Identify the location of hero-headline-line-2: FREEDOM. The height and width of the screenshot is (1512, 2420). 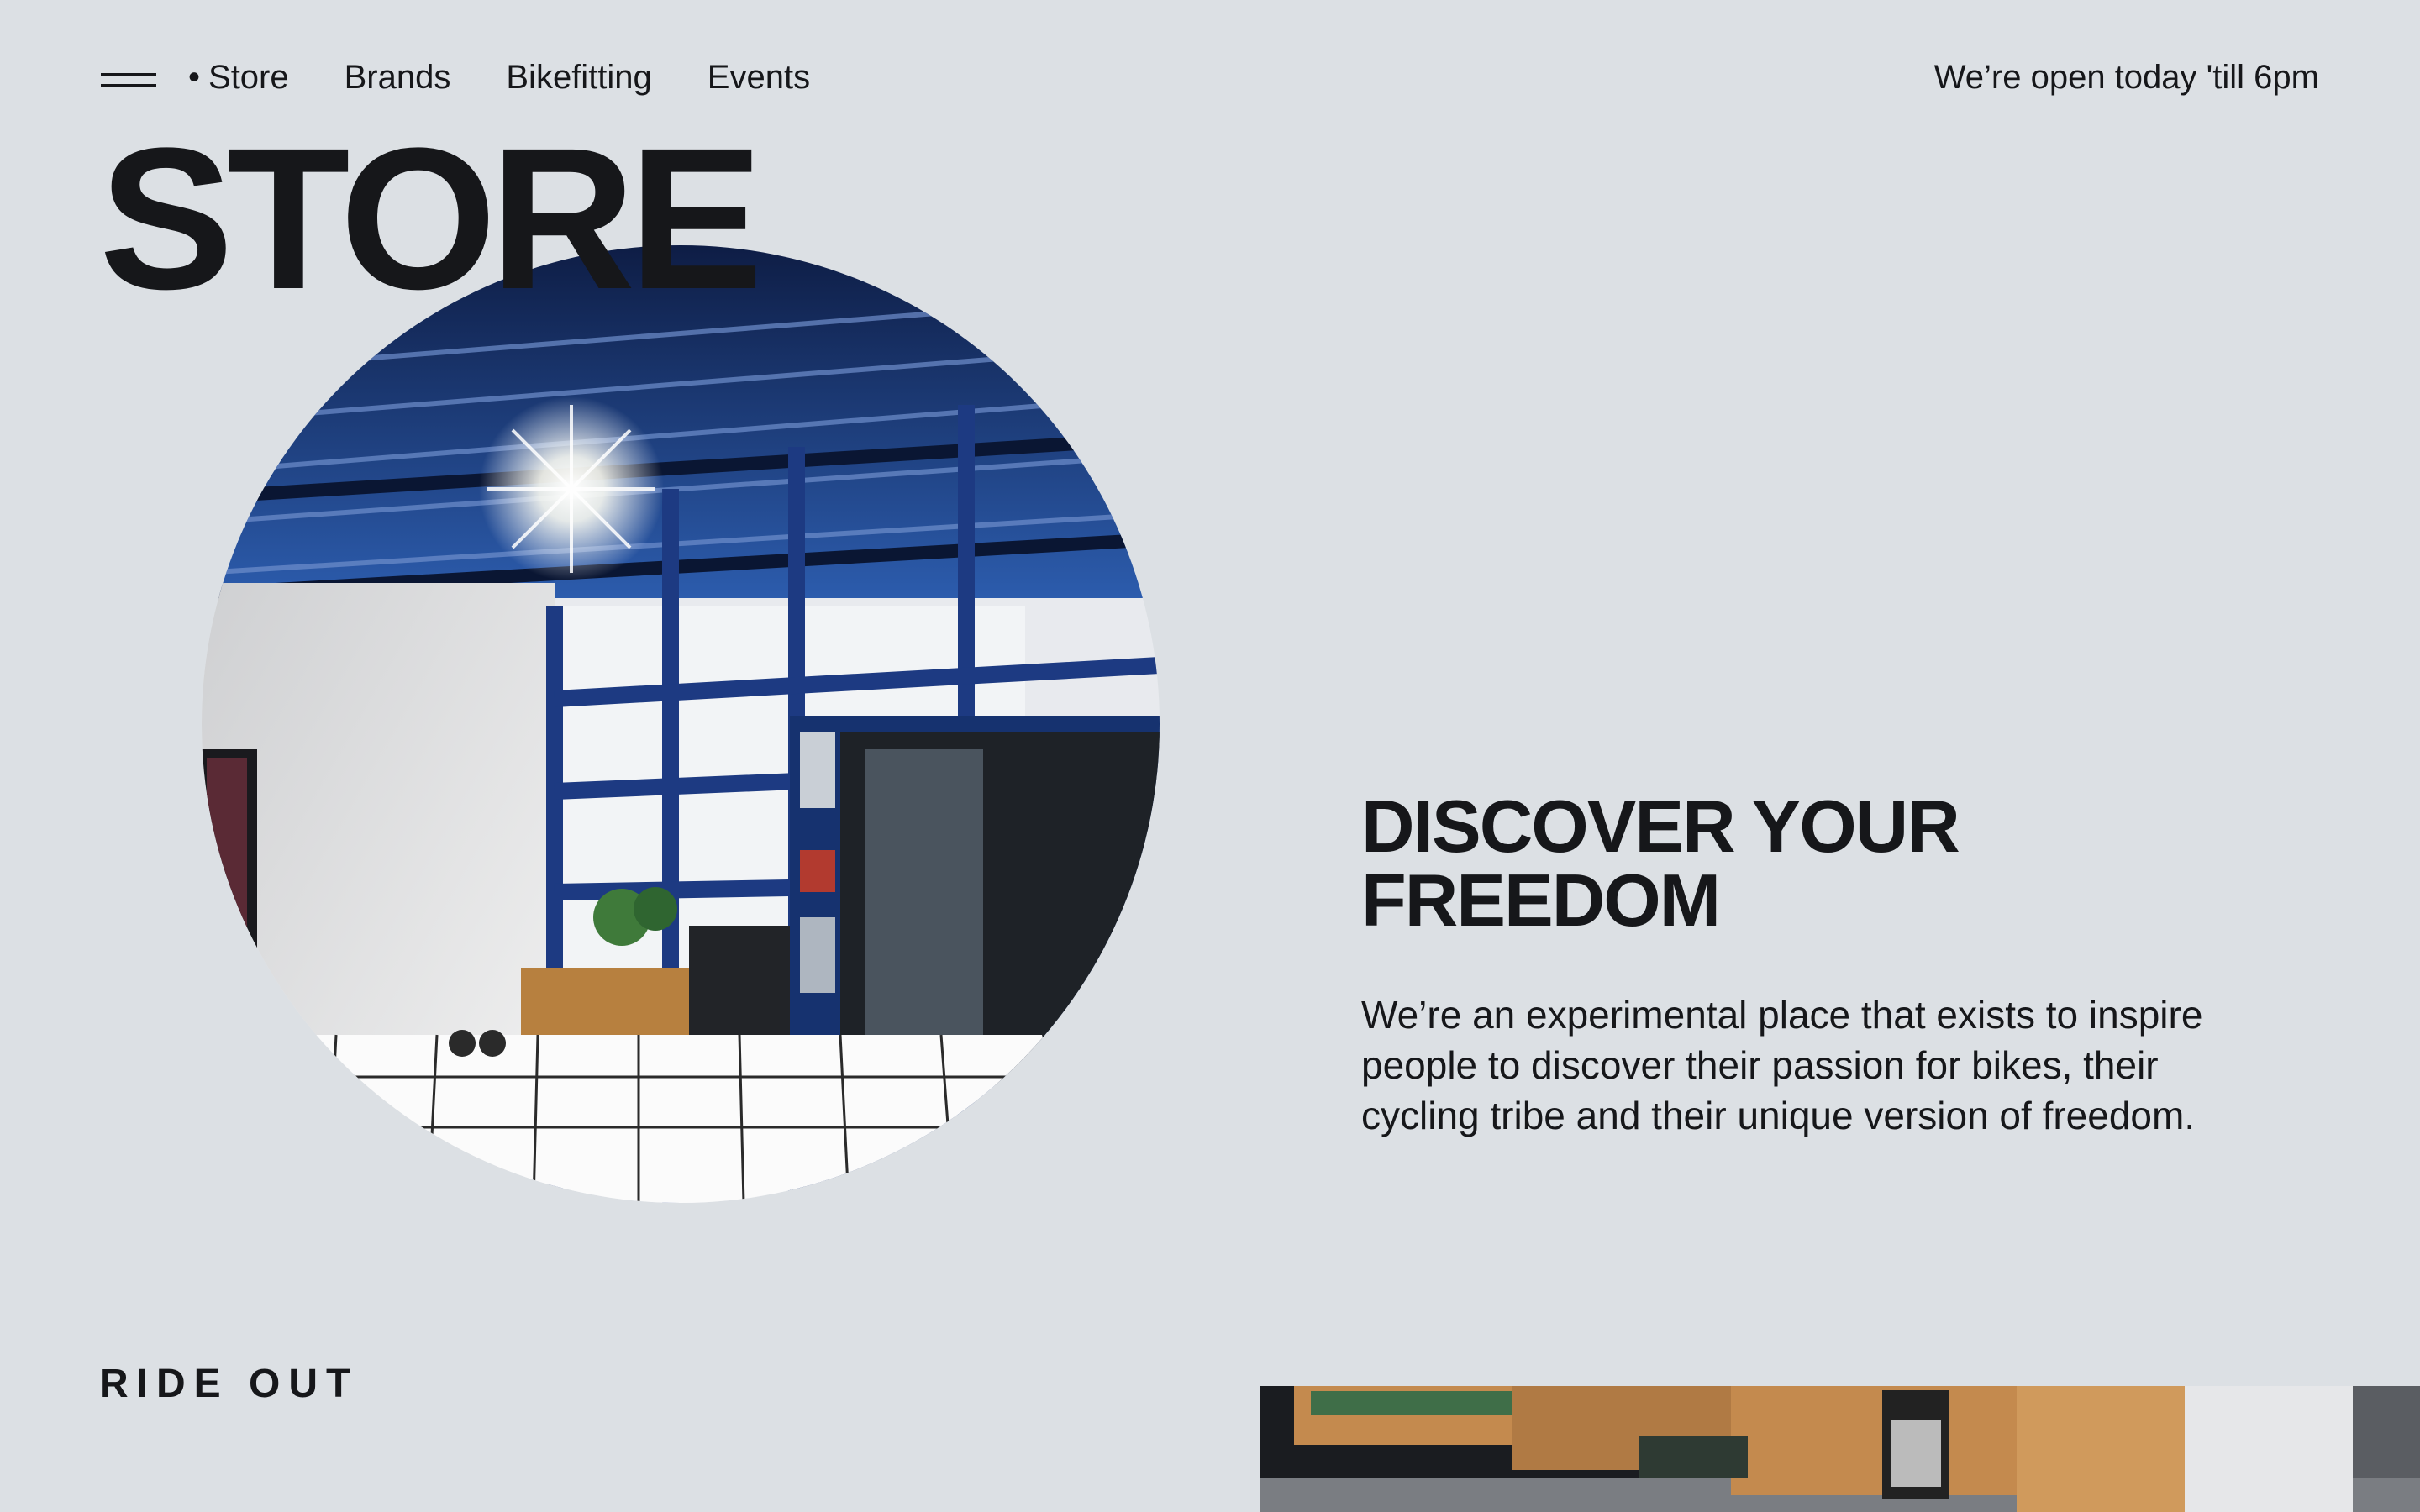
(1541, 900).